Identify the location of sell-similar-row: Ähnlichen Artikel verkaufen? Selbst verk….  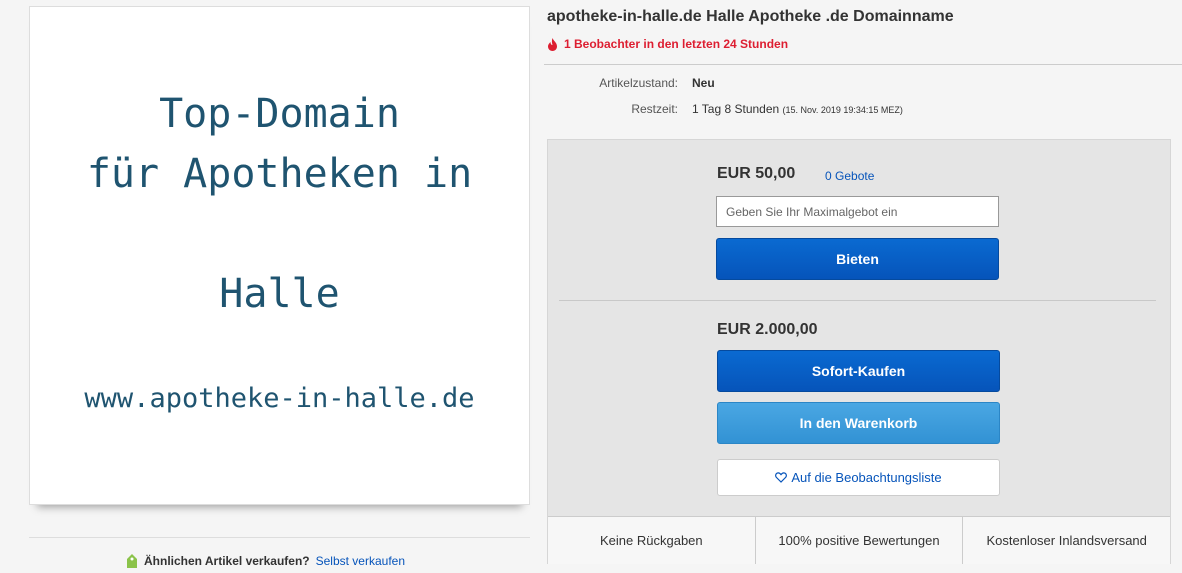
(265, 561).